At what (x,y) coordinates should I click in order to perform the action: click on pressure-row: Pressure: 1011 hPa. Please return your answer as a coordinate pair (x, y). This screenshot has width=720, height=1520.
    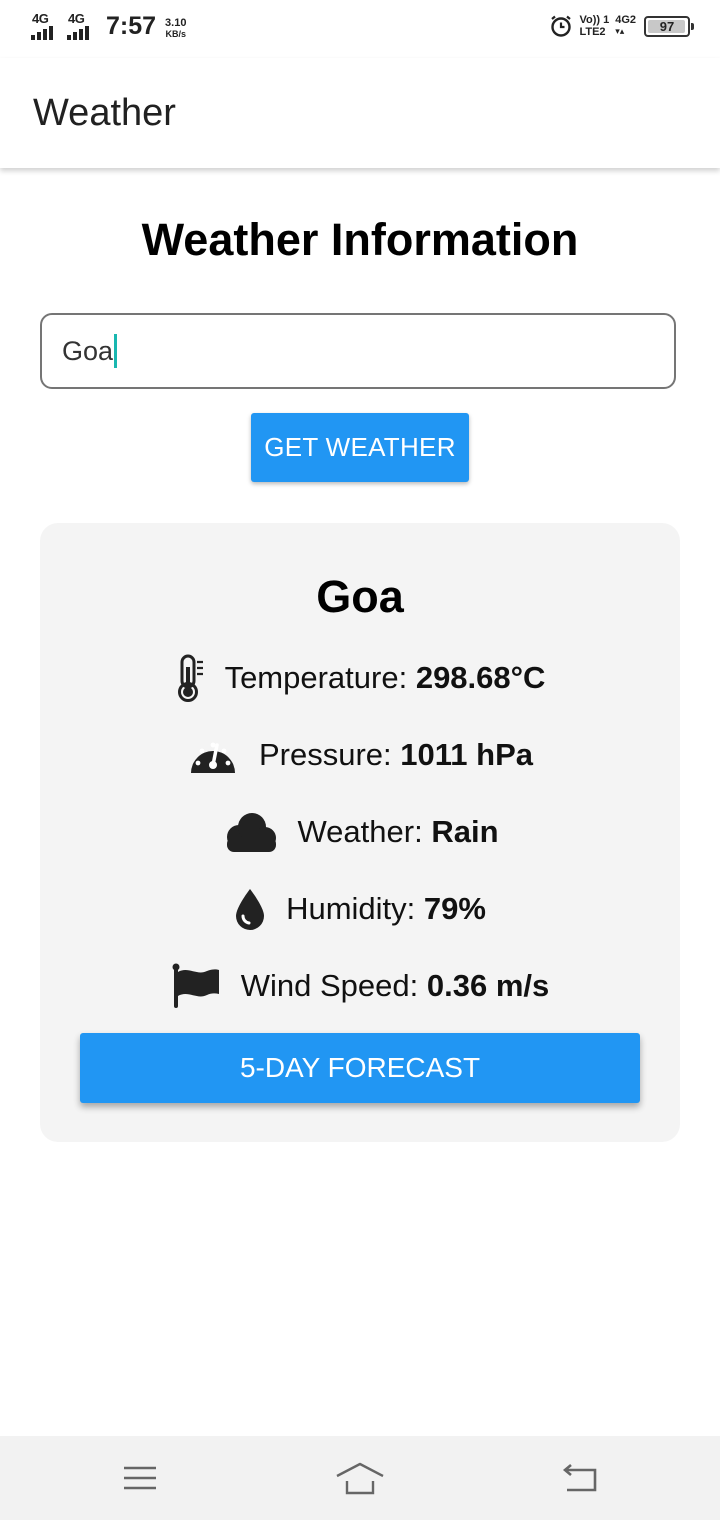
    Looking at the image, I should click on (360, 755).